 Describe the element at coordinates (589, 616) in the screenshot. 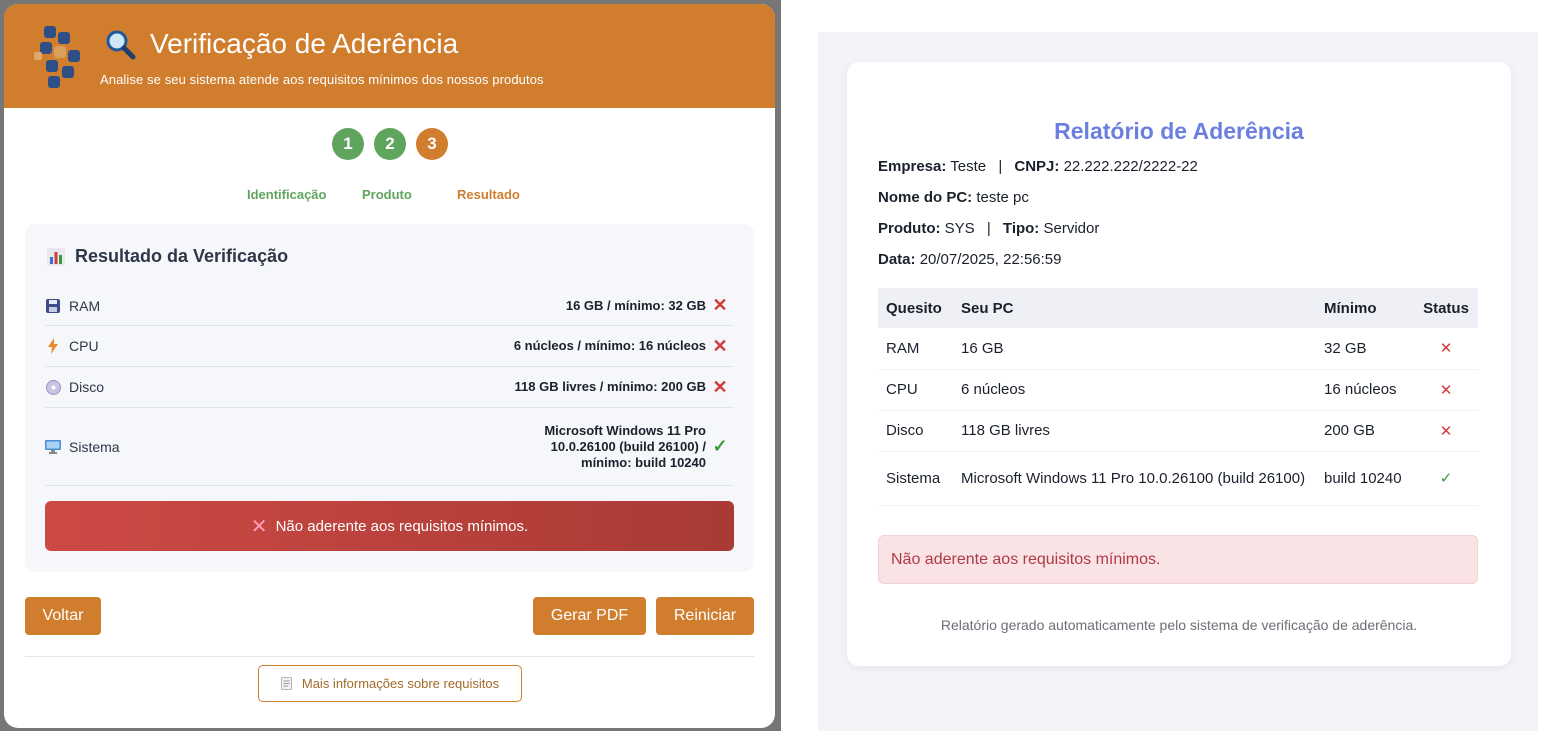

I see `generate-pdf-button: Gerar PDF` at that location.